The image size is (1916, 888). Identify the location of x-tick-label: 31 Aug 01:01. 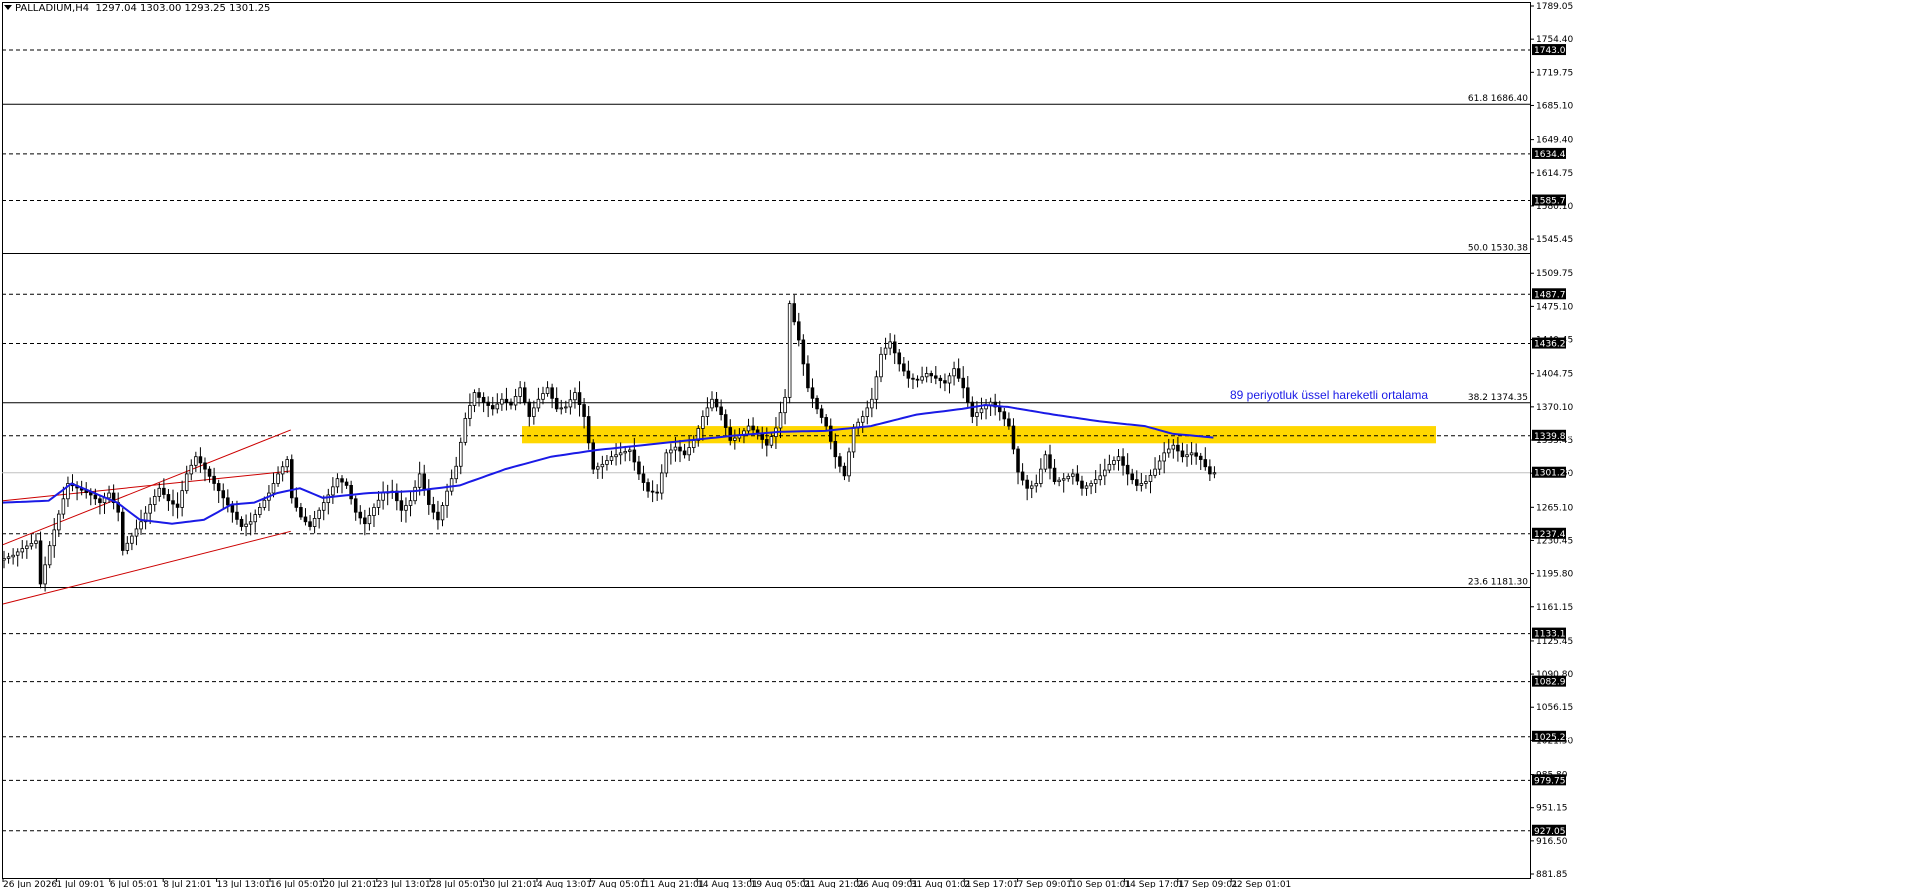
(941, 884).